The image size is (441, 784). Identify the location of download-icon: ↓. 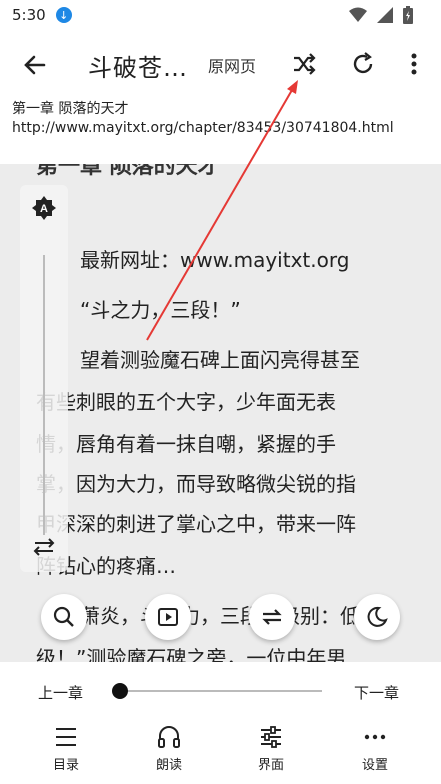
(63, 15).